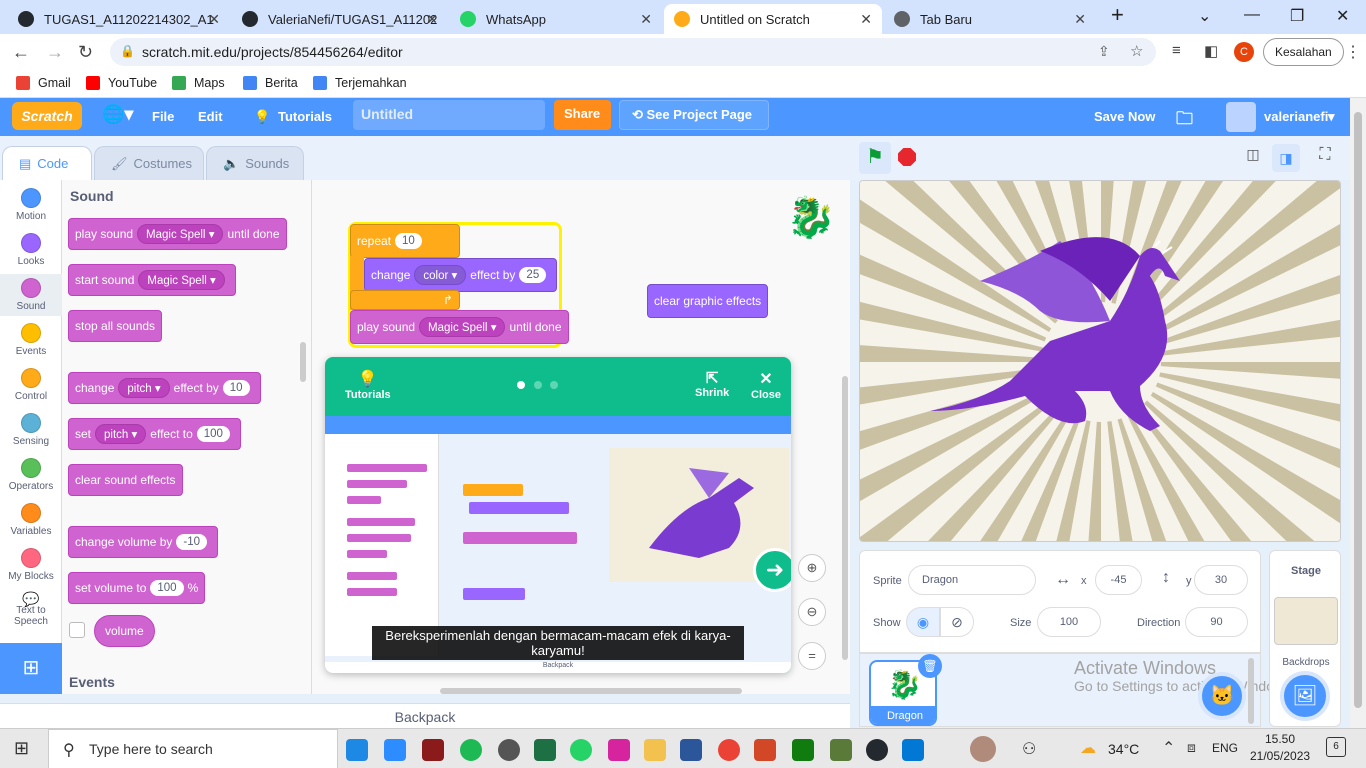  What do you see at coordinates (31, 430) in the screenshot?
I see `category-sensing: Sensing` at bounding box center [31, 430].